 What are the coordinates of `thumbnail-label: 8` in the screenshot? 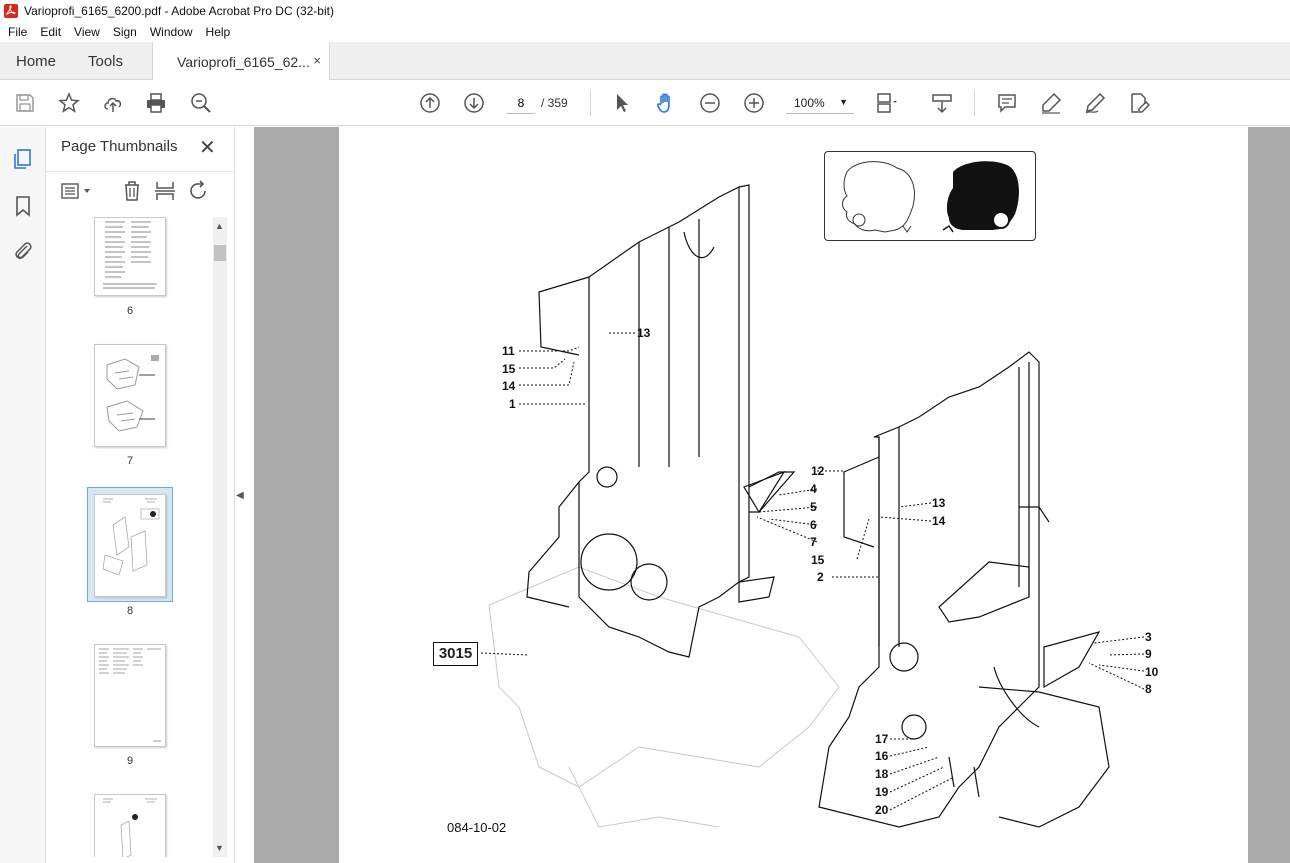 It's located at (130, 611).